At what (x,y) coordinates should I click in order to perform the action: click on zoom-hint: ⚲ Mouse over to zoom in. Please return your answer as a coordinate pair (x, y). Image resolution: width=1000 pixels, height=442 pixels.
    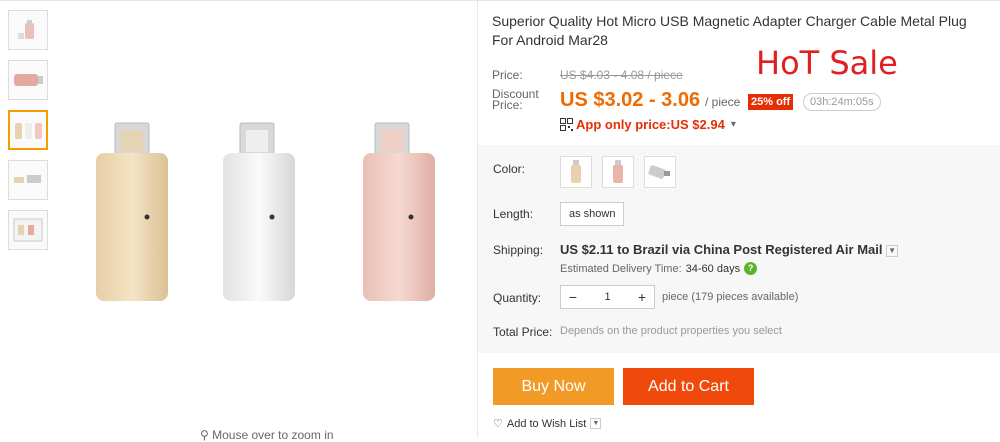
    Looking at the image, I should click on (267, 435).